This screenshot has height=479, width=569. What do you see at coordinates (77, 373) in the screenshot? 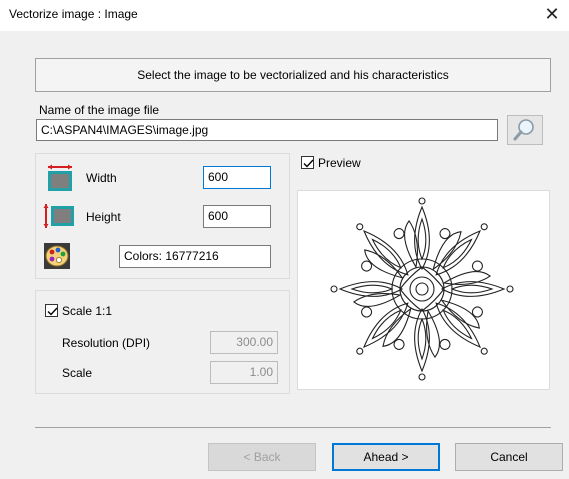
I see `scale-label: Scale` at bounding box center [77, 373].